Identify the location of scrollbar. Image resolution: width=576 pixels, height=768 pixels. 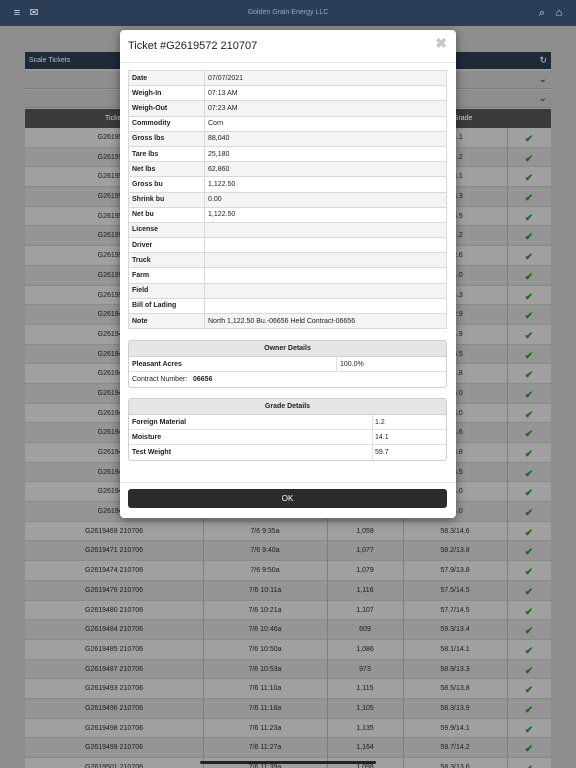
(288, 762).